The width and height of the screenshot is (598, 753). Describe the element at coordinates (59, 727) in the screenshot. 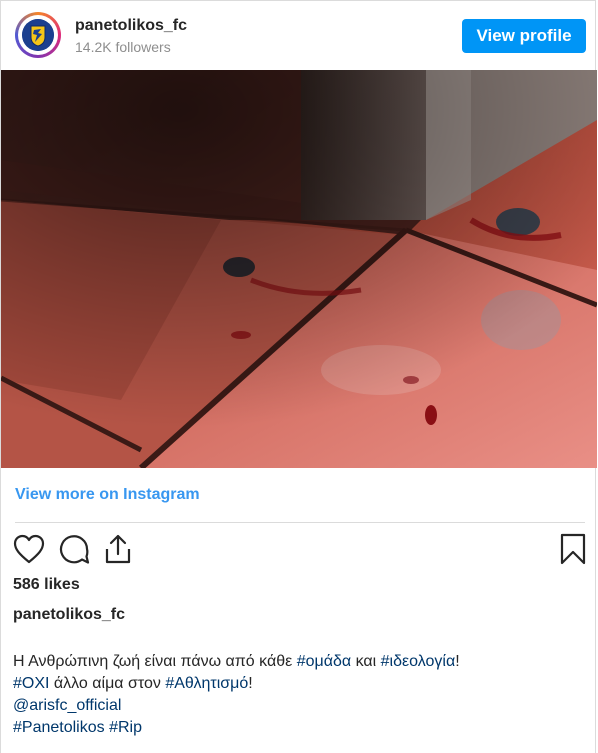

I see `hashtag-link: #Panetolikos` at that location.